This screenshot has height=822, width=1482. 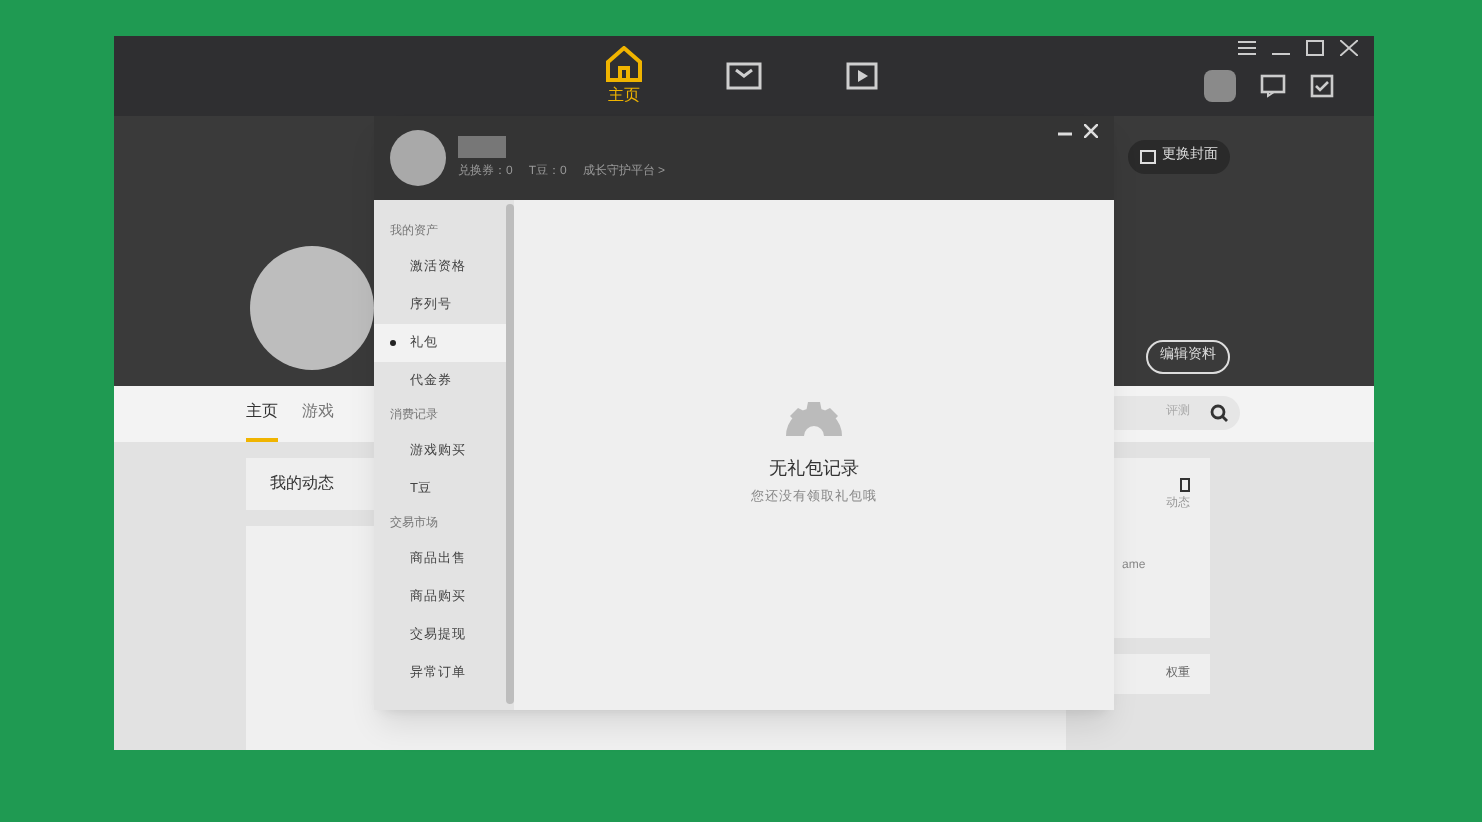 I want to click on menu-icon, so click(x=1247, y=48).